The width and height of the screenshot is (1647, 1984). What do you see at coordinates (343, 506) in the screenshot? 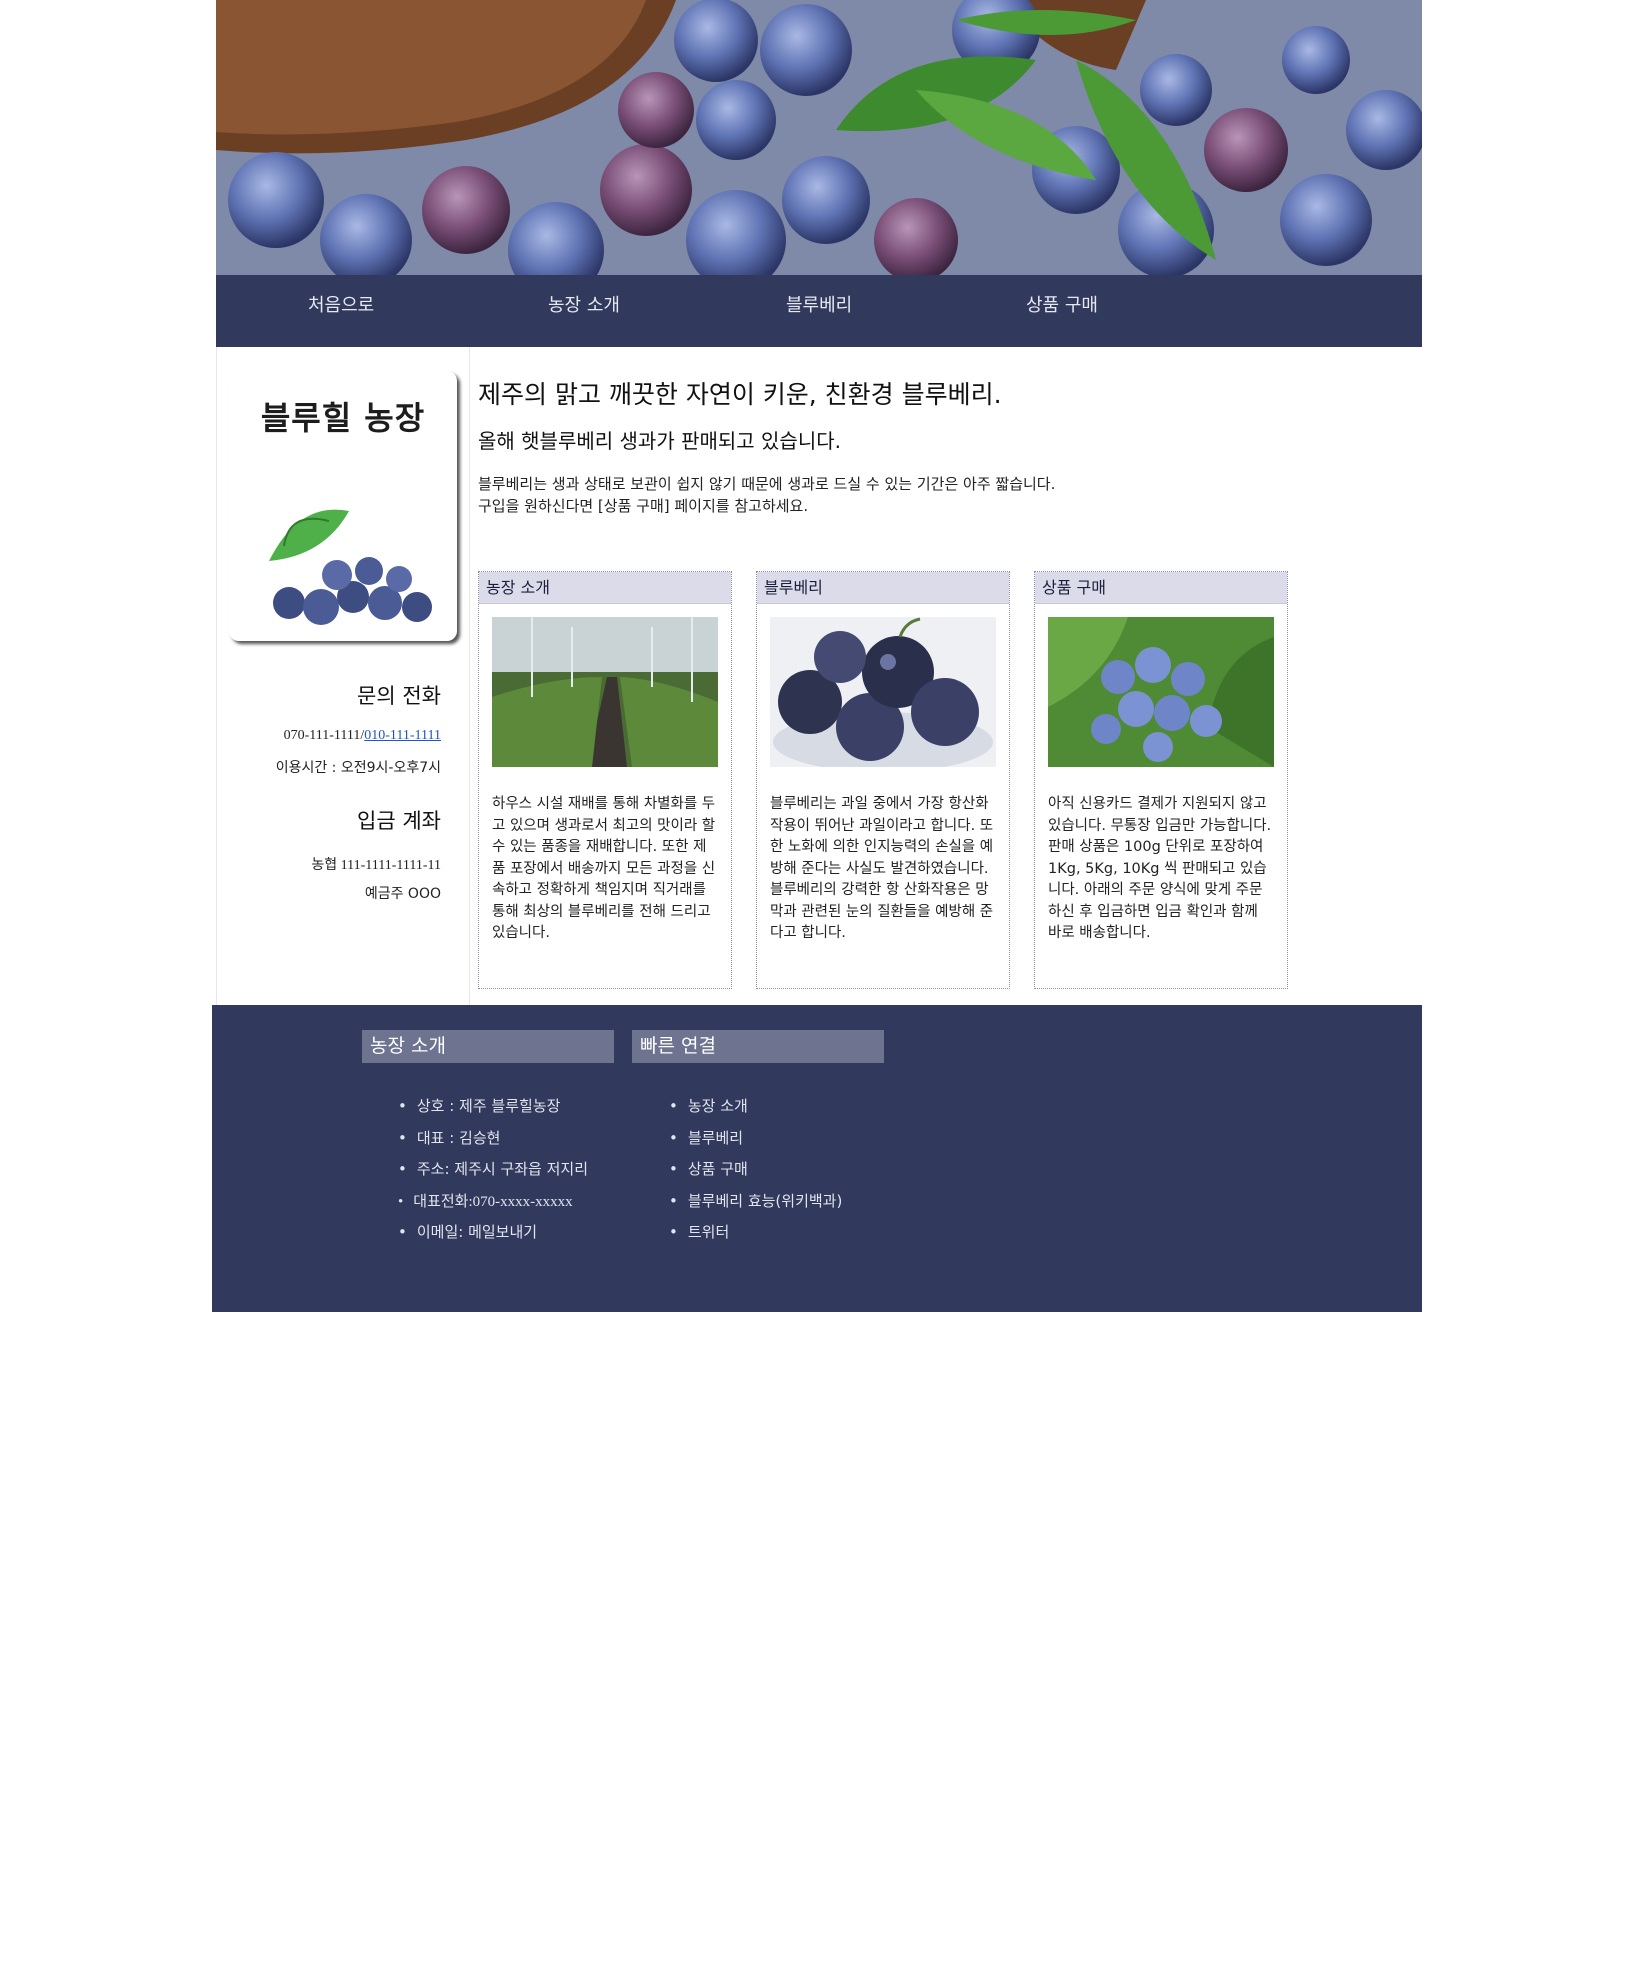
I see `farm-logo-card: 블루힐 농장` at bounding box center [343, 506].